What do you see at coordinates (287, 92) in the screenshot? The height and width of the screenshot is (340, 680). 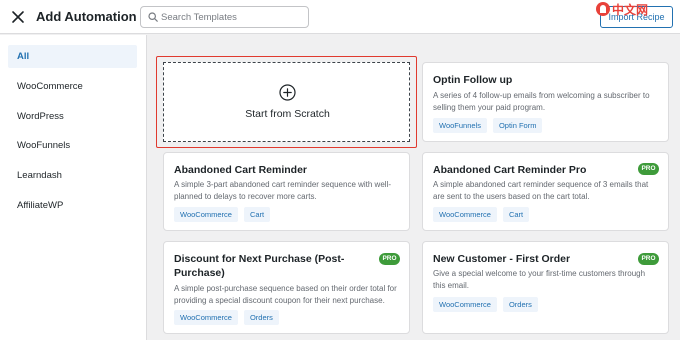 I see `plus-circle-icon` at bounding box center [287, 92].